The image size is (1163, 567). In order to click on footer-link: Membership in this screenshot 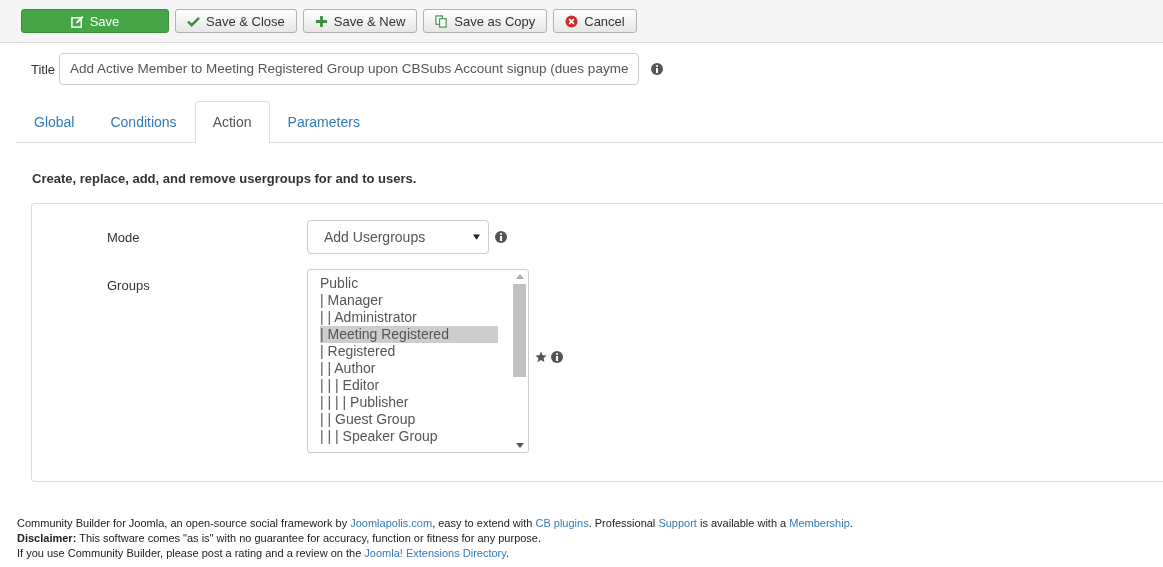, I will do `click(819, 523)`.